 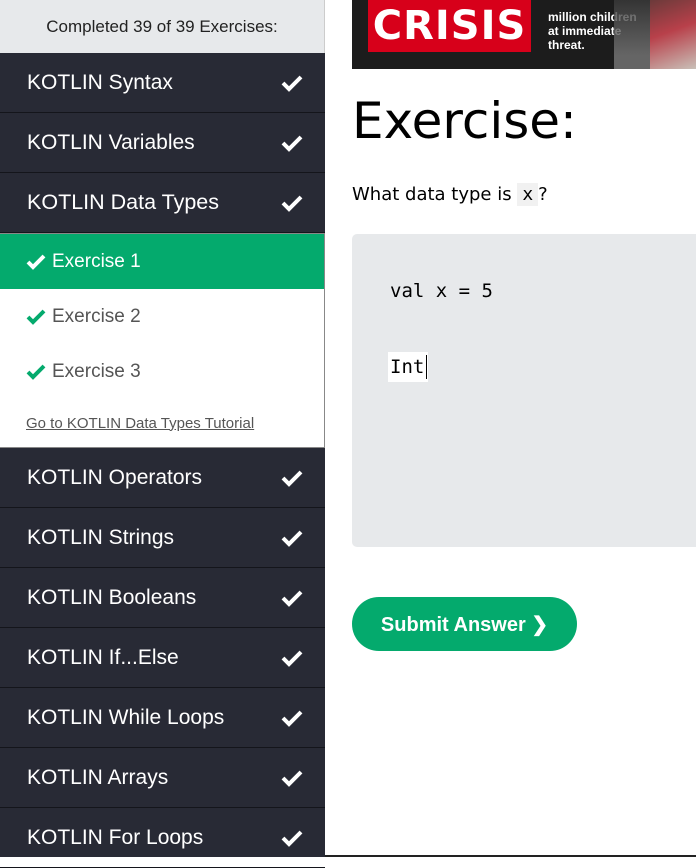 What do you see at coordinates (673, 34) in the screenshot?
I see `ad-photo` at bounding box center [673, 34].